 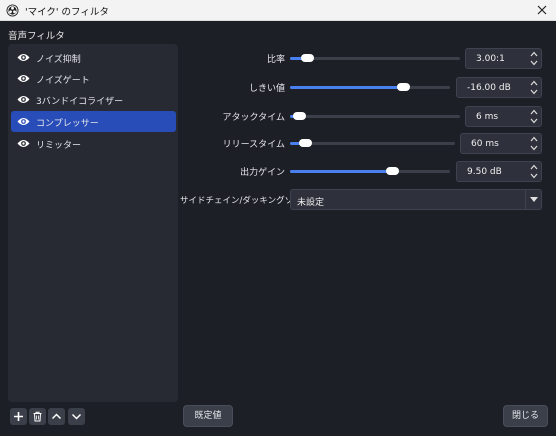 I want to click on release-decrement, so click(x=534, y=148).